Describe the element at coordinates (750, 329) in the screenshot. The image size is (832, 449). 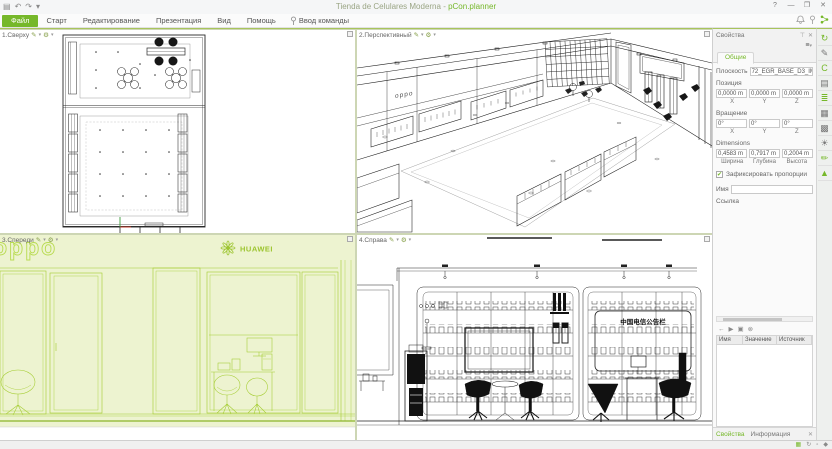
I see `delete-icon: ⊗` at that location.